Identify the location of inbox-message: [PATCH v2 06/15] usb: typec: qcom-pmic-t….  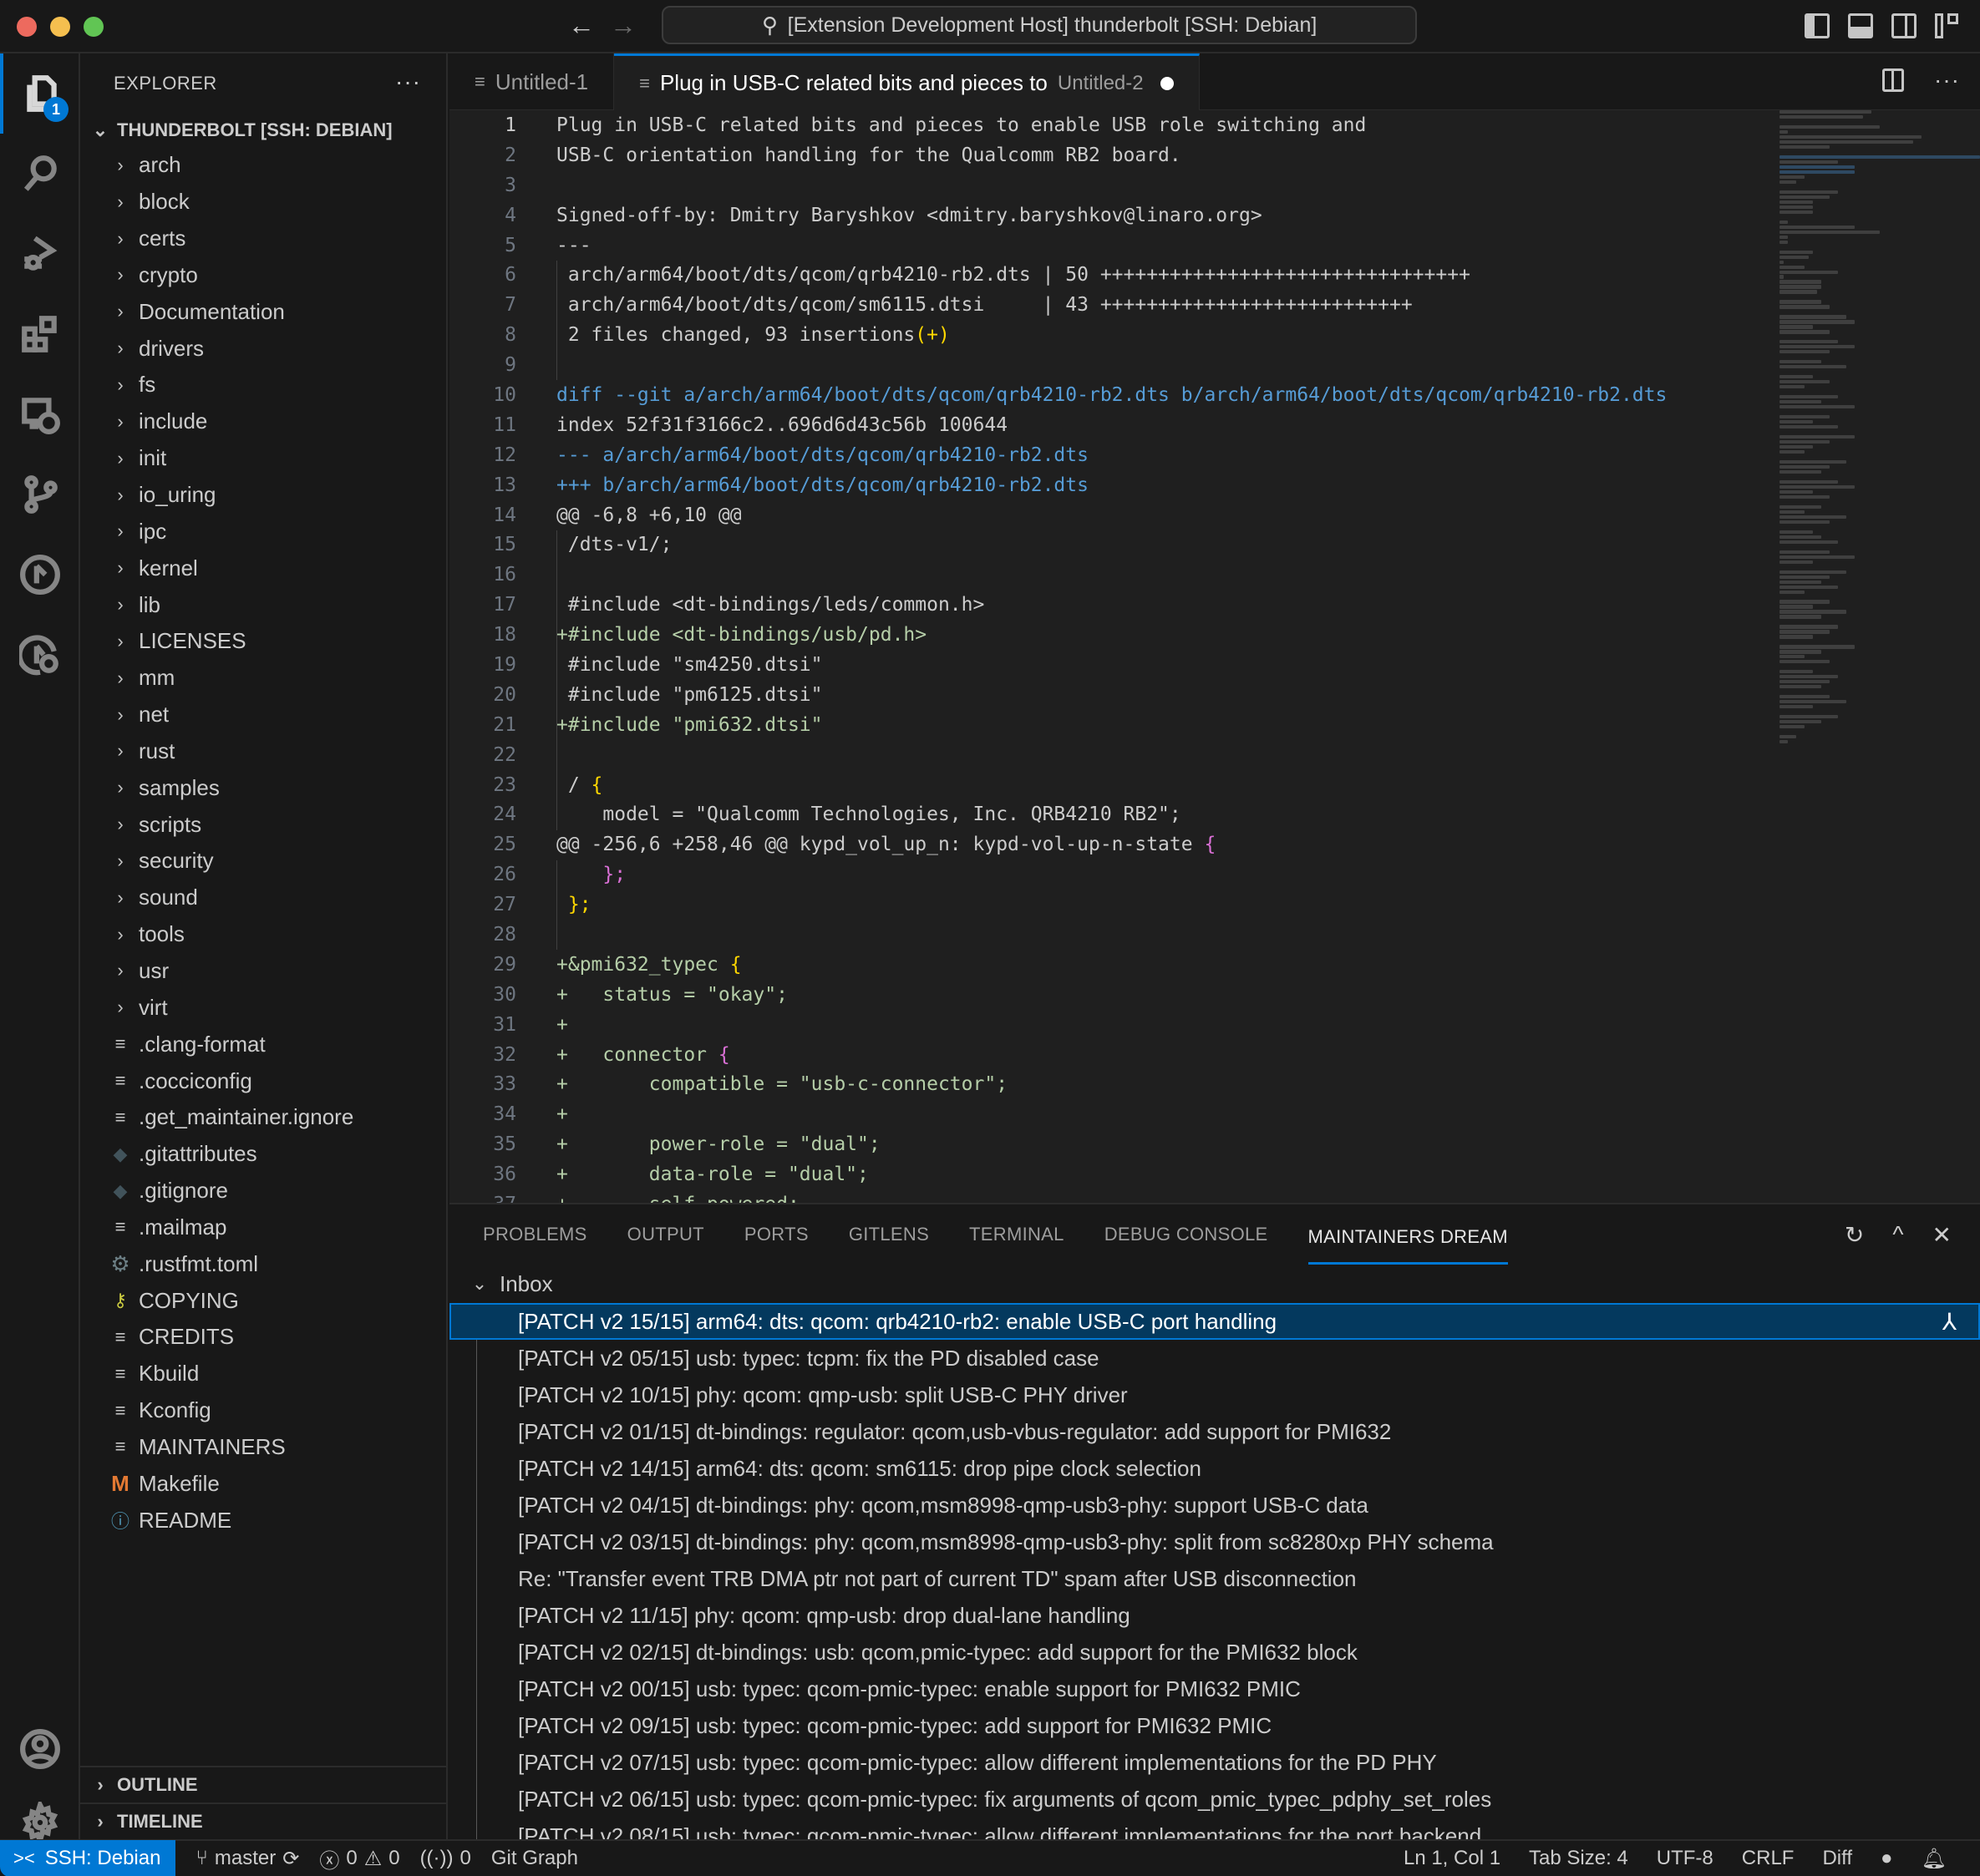
(1214, 1799).